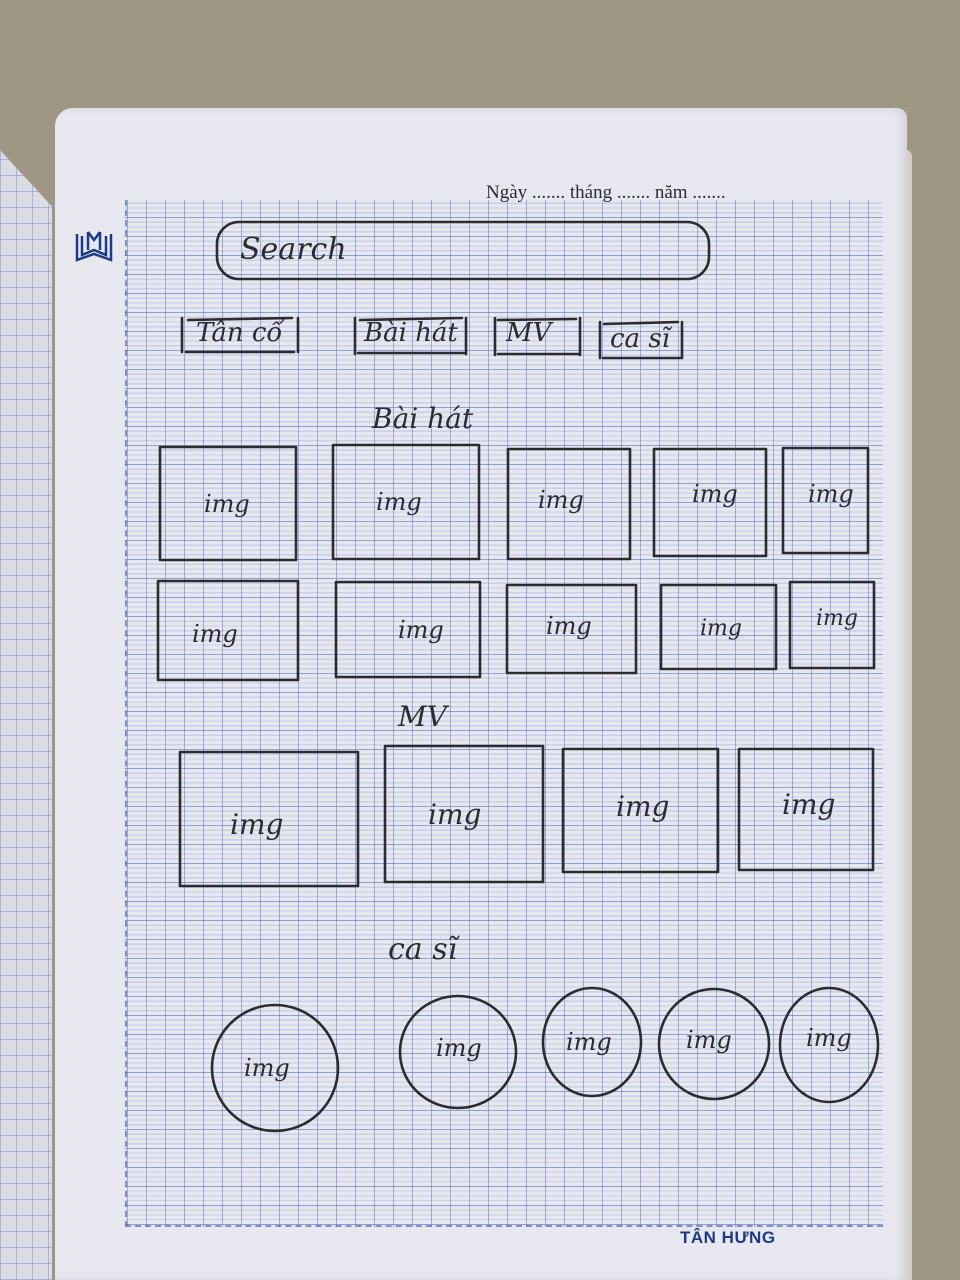 The height and width of the screenshot is (1280, 960). I want to click on section-title-casi: ca sĩ, so click(423, 949).